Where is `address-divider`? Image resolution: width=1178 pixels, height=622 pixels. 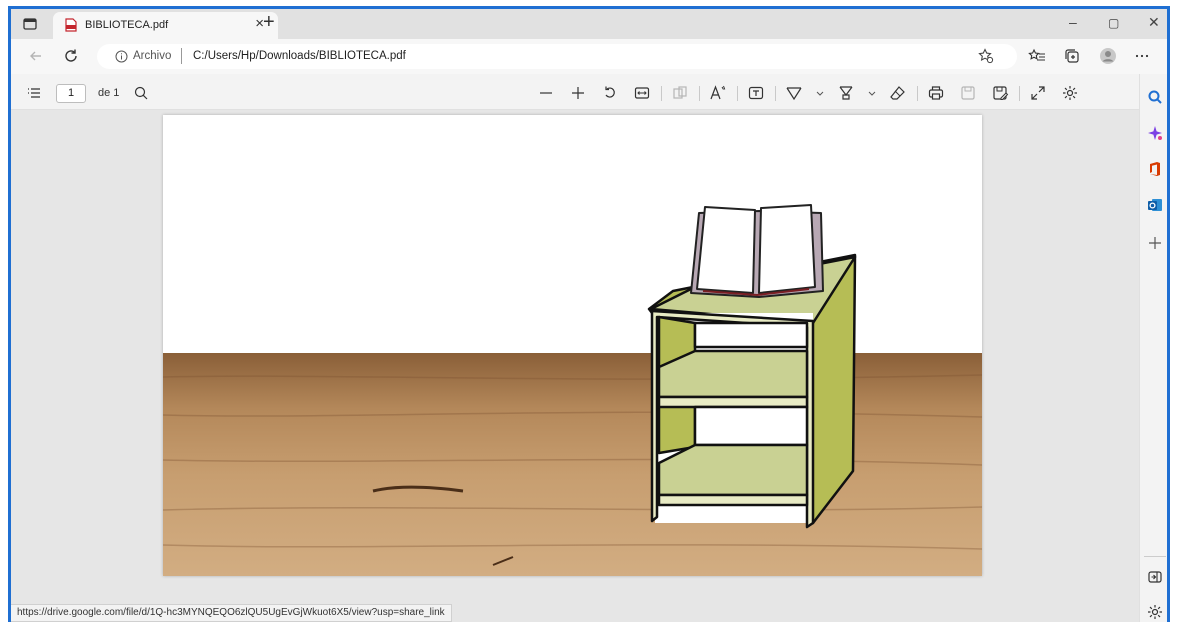 address-divider is located at coordinates (181, 56).